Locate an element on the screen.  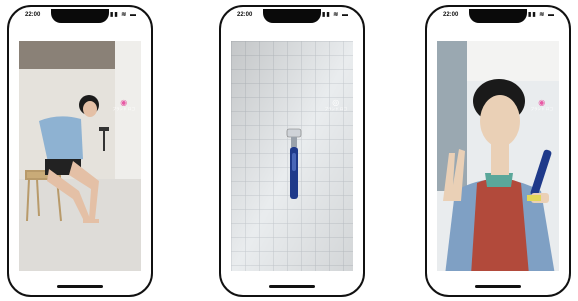
brand-logo-icon: ◎ is located at coordinates (336, 102).